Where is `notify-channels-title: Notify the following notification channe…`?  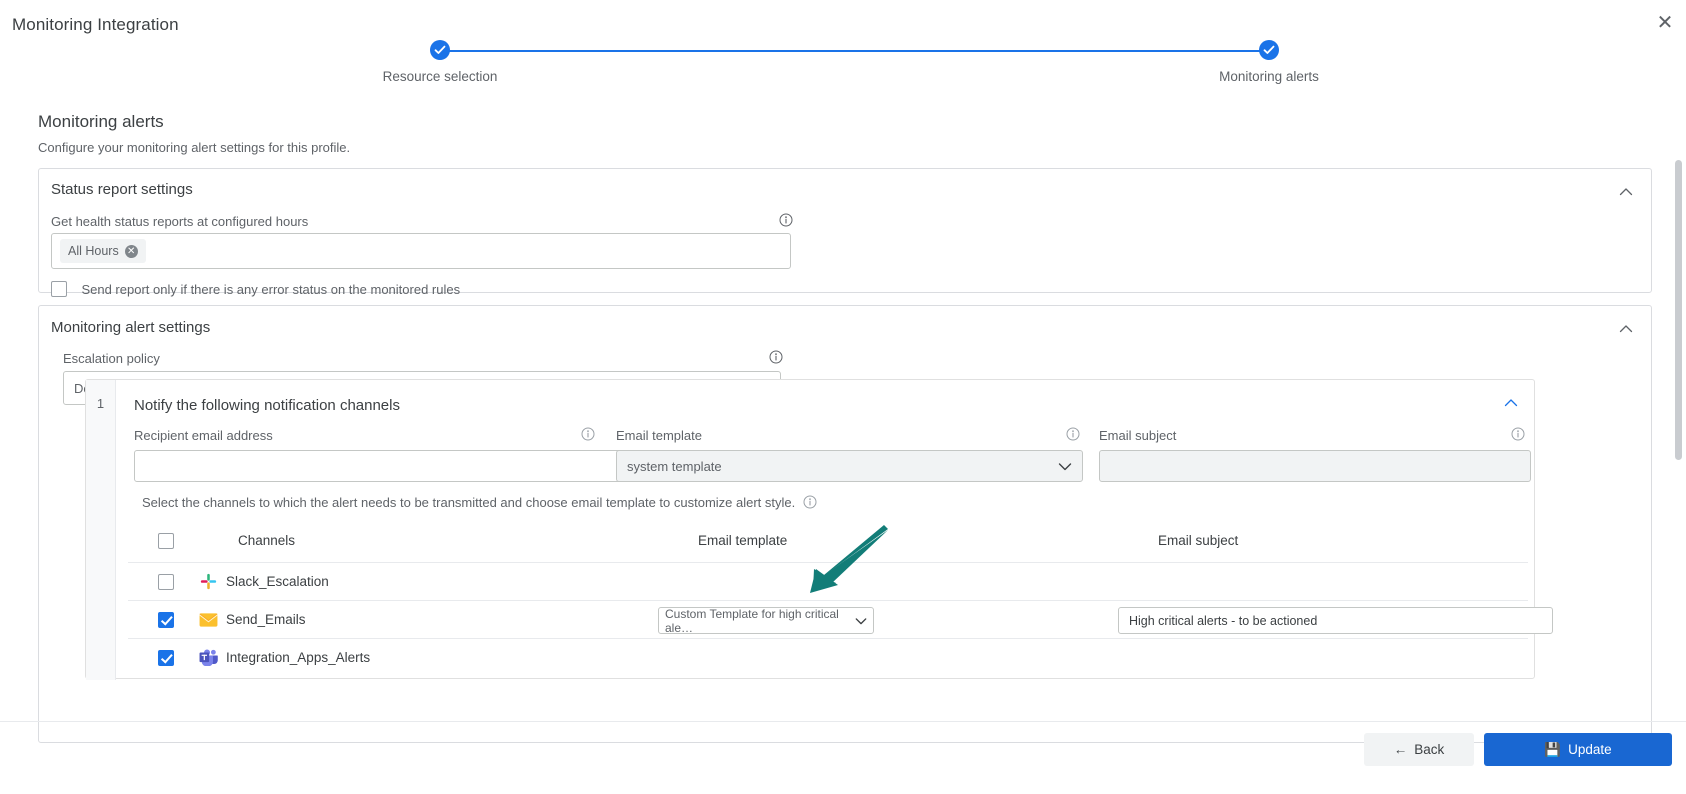
notify-channels-title: Notify the following notification channe… is located at coordinates (267, 405).